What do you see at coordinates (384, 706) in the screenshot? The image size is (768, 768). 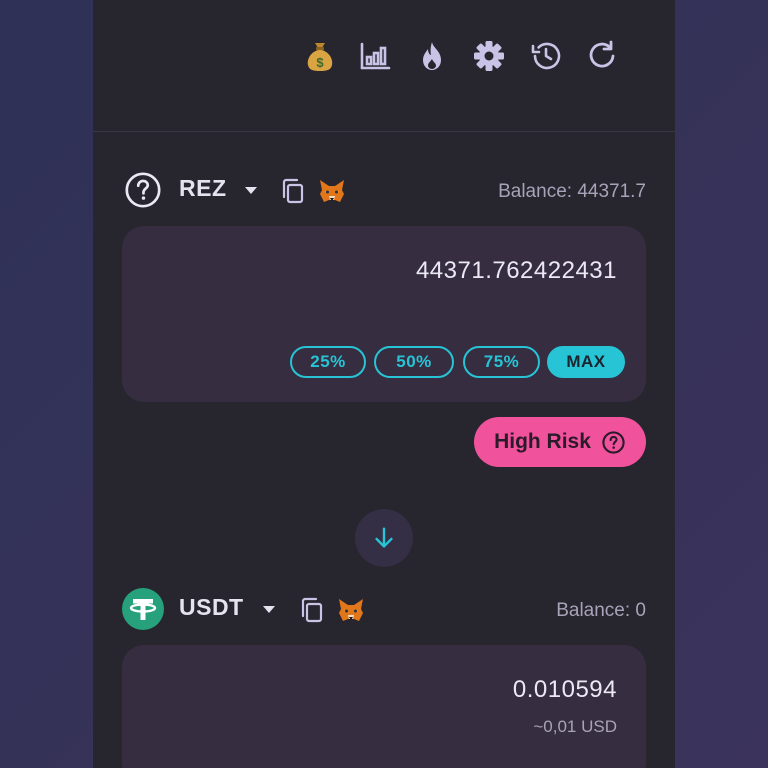 I see `to-amount-box: 0.010594 ~0,01 USD` at bounding box center [384, 706].